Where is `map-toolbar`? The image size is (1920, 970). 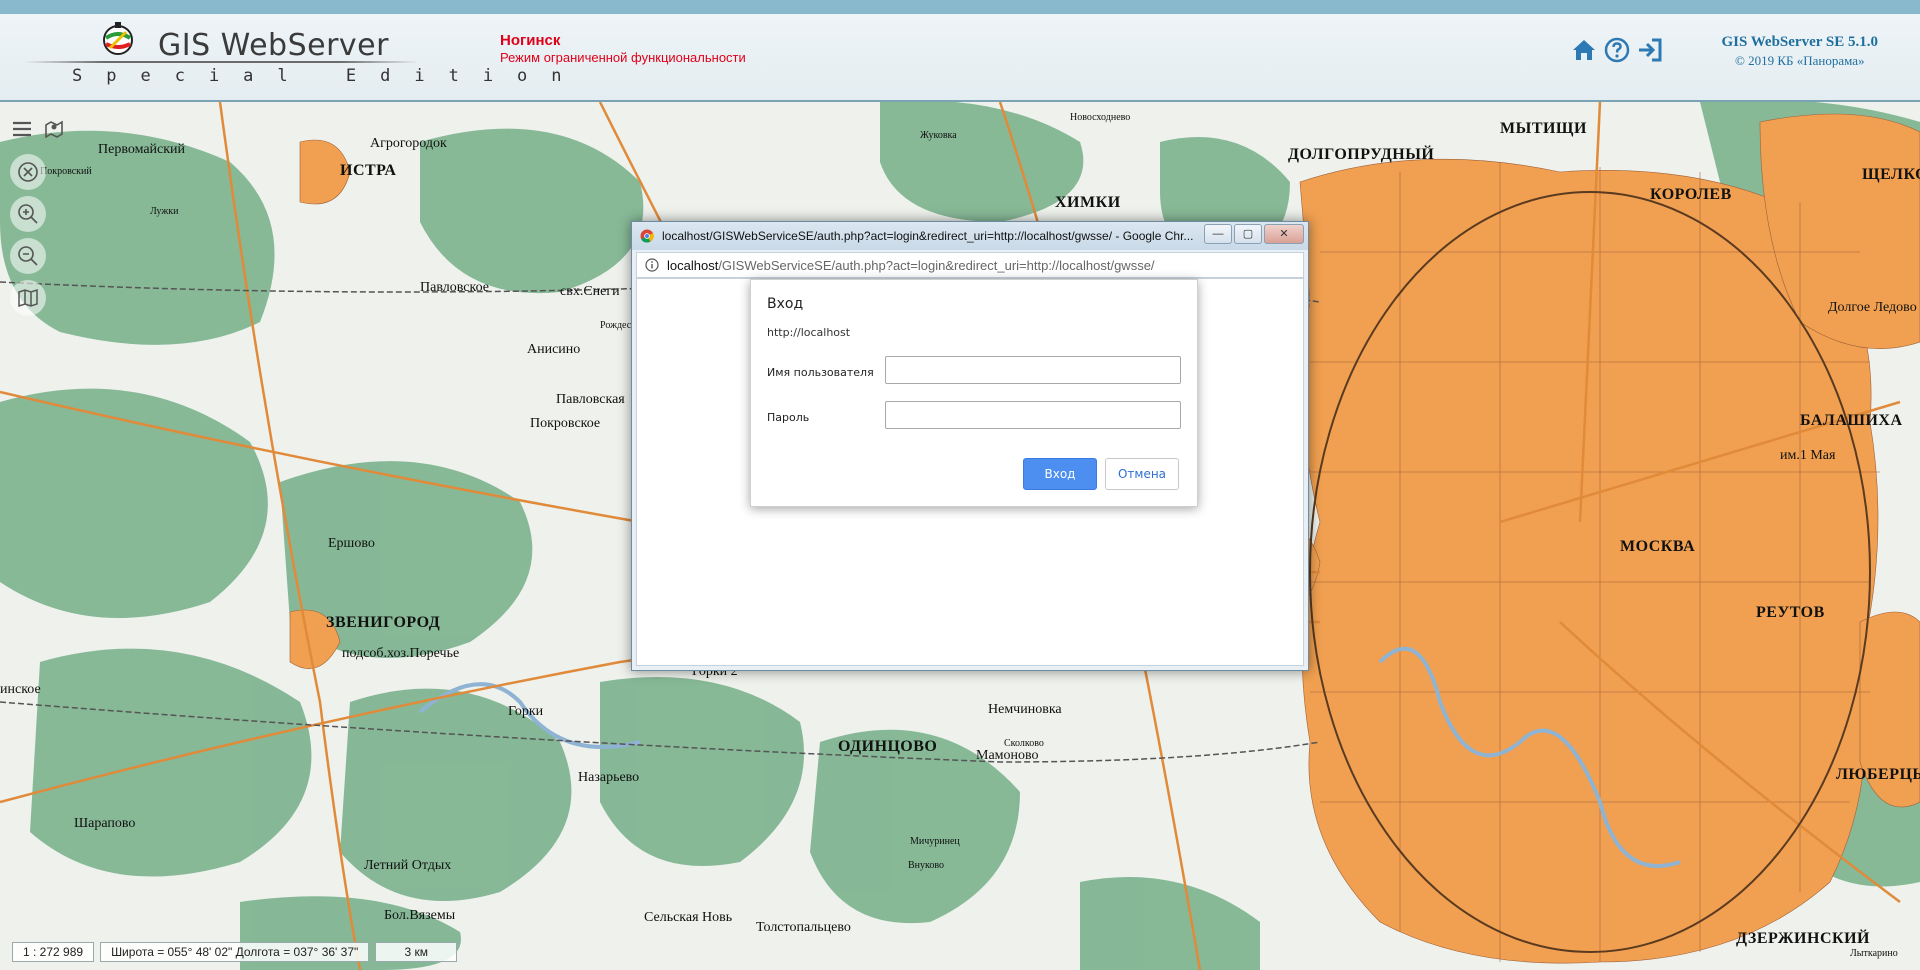
map-toolbar is located at coordinates (36, 218).